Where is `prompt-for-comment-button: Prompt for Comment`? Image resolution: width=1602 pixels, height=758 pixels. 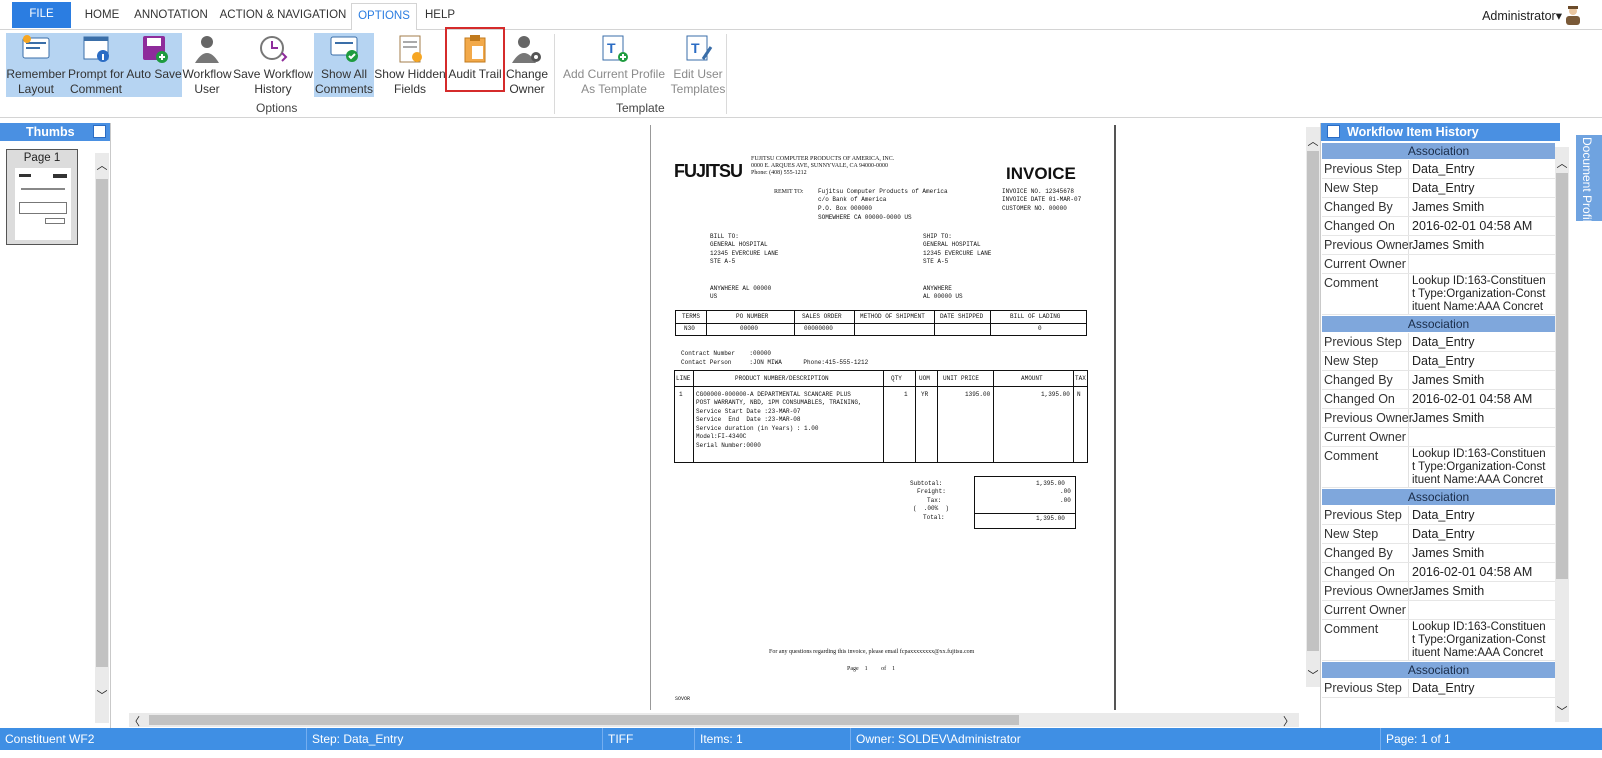
prompt-for-comment-button: Prompt for Comment is located at coordinates (96, 65).